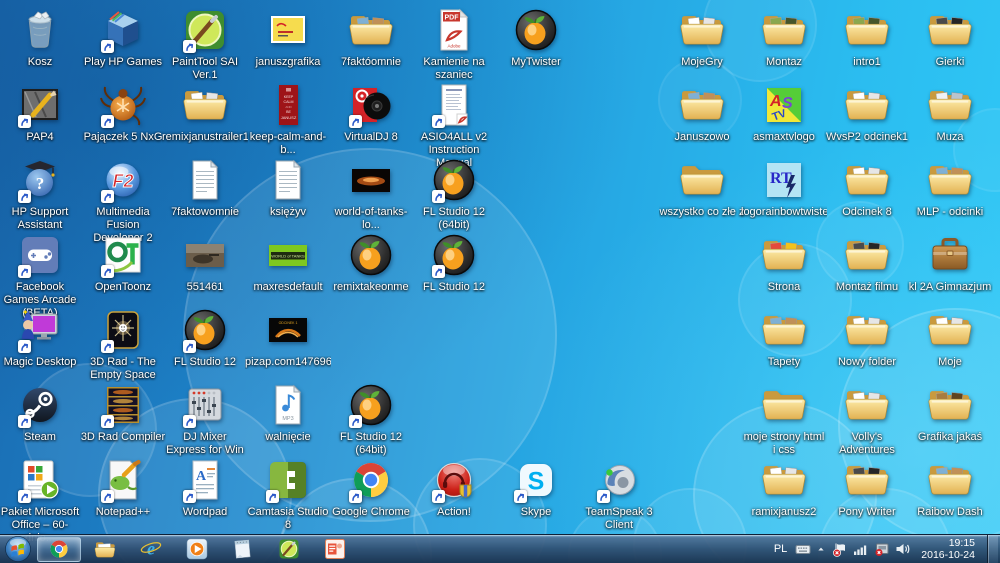  Describe the element at coordinates (784, 362) in the screenshot. I see `desktop-icon-label: Tapety` at that location.